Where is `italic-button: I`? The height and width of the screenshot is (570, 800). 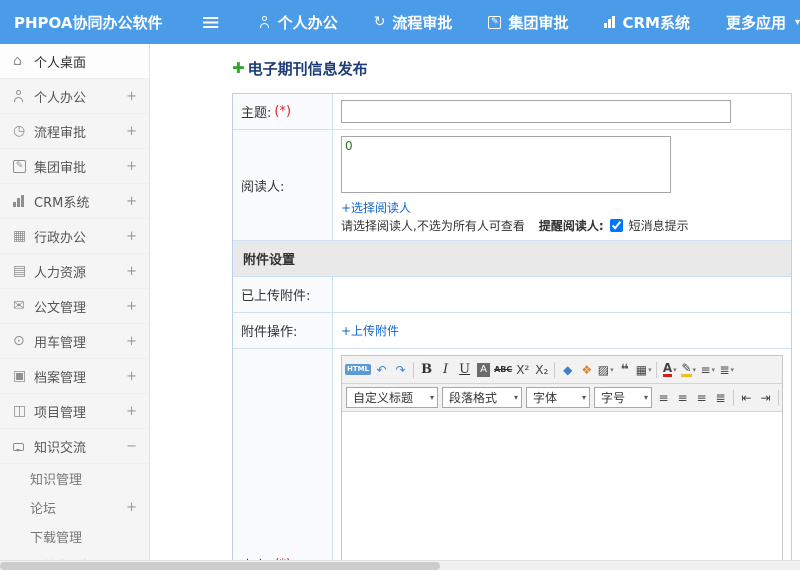
italic-button: I is located at coordinates (445, 370).